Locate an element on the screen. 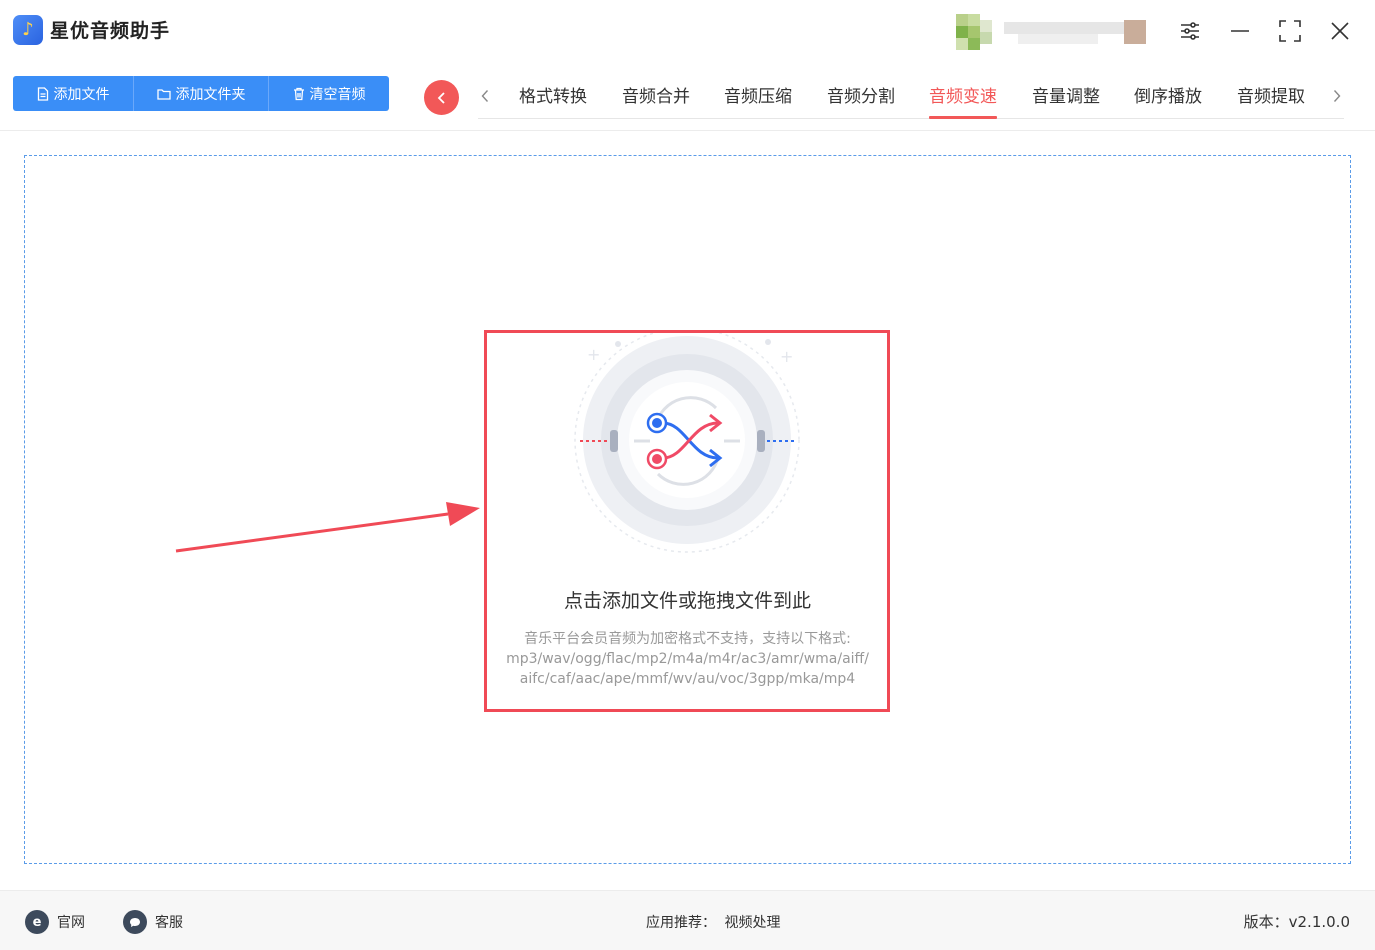 The image size is (1375, 950). footer-bar: e 官网 客服 应用推荐： 视频处理 版本：v2.1.0.0 is located at coordinates (687, 920).